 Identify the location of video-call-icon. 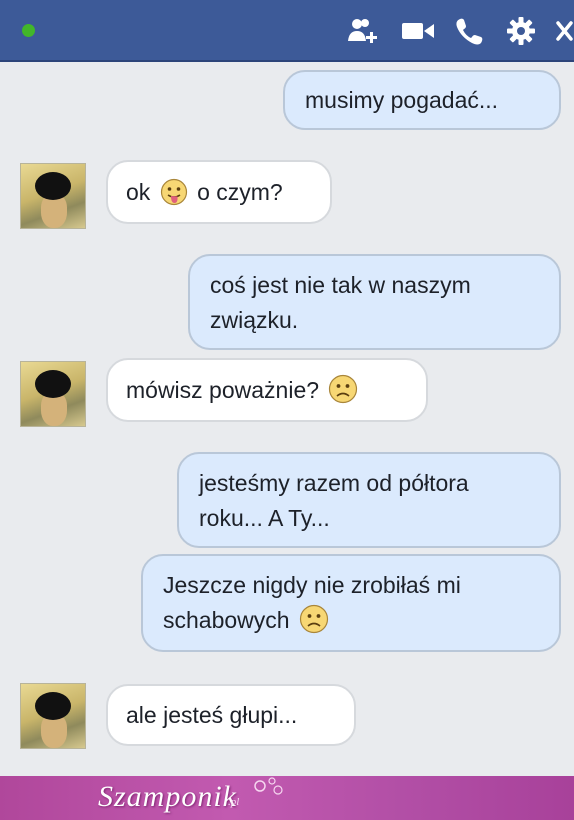
(418, 31).